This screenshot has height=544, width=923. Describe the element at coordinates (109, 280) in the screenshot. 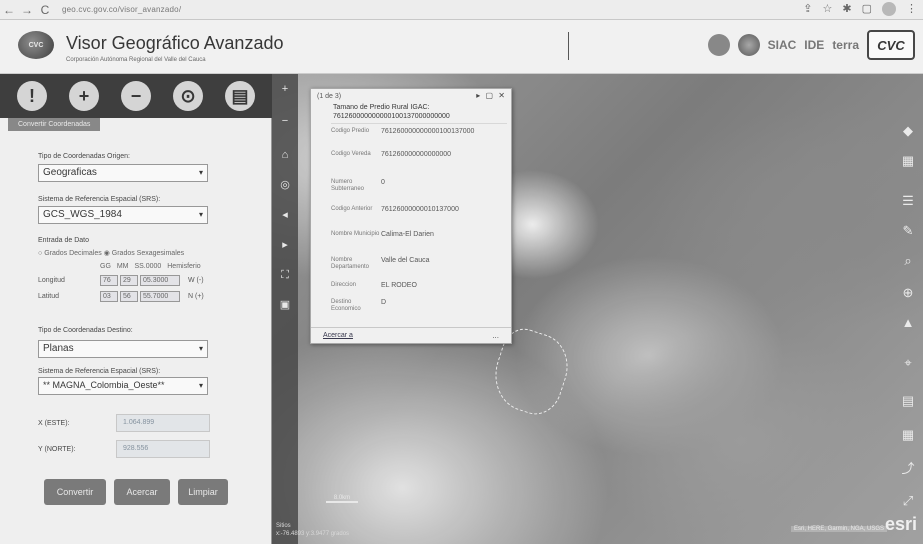

I see `longitude-gg-input: 76` at that location.